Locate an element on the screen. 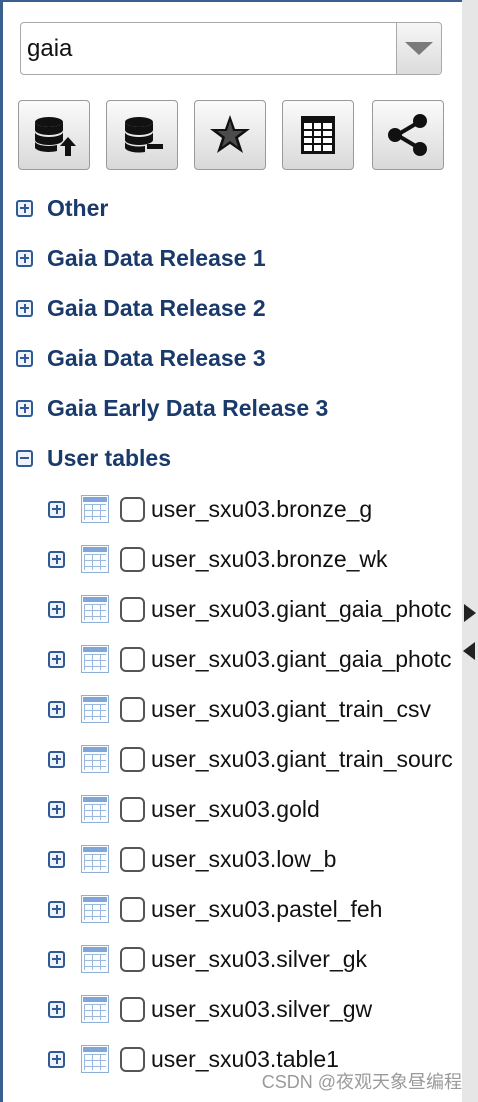  table-row: user_sxu03.gold is located at coordinates (184, 809).